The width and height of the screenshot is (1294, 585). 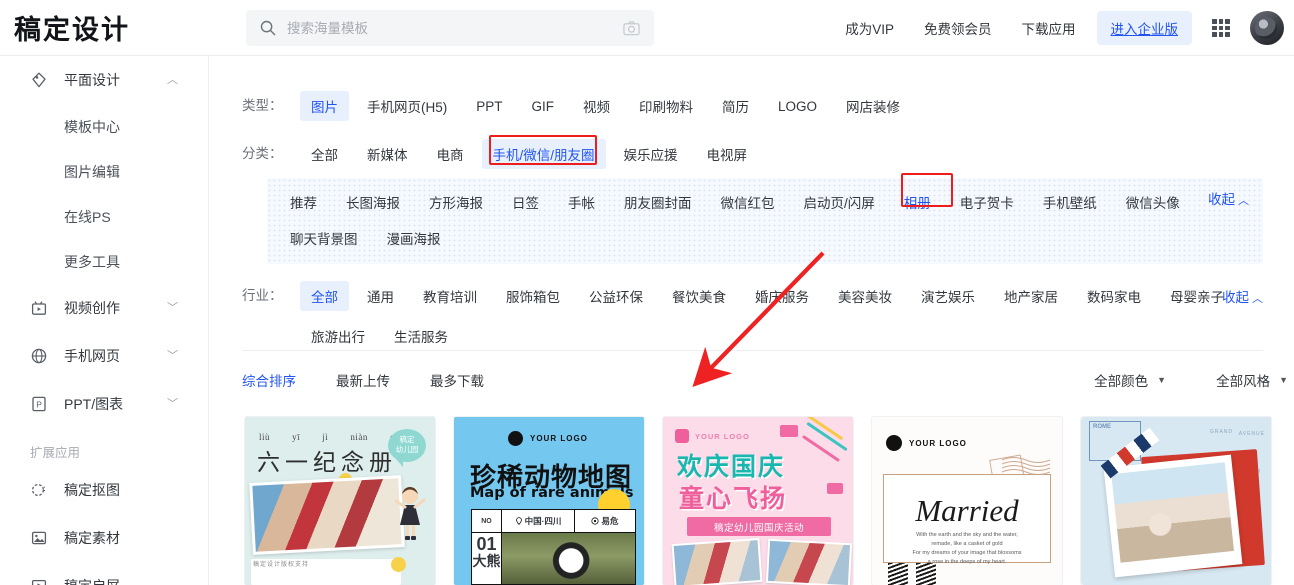 I want to click on header-link-vip: 成为VIP, so click(x=869, y=28).